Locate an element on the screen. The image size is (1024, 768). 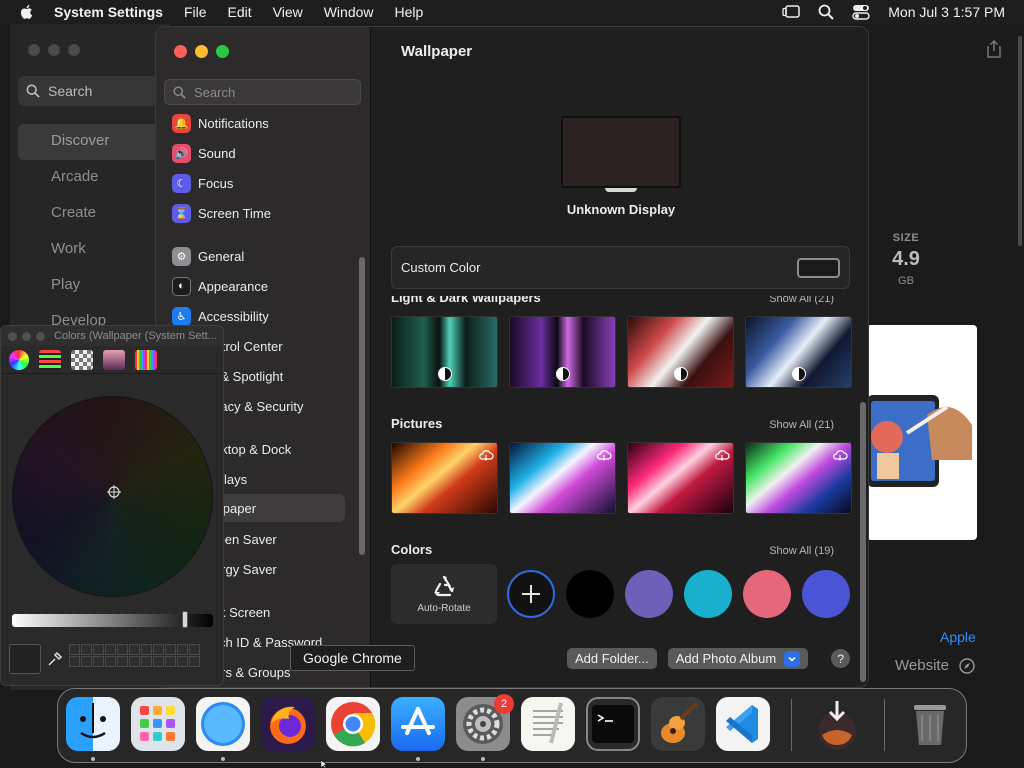
color-wheel-tab-icon is located at coordinates (19, 359).